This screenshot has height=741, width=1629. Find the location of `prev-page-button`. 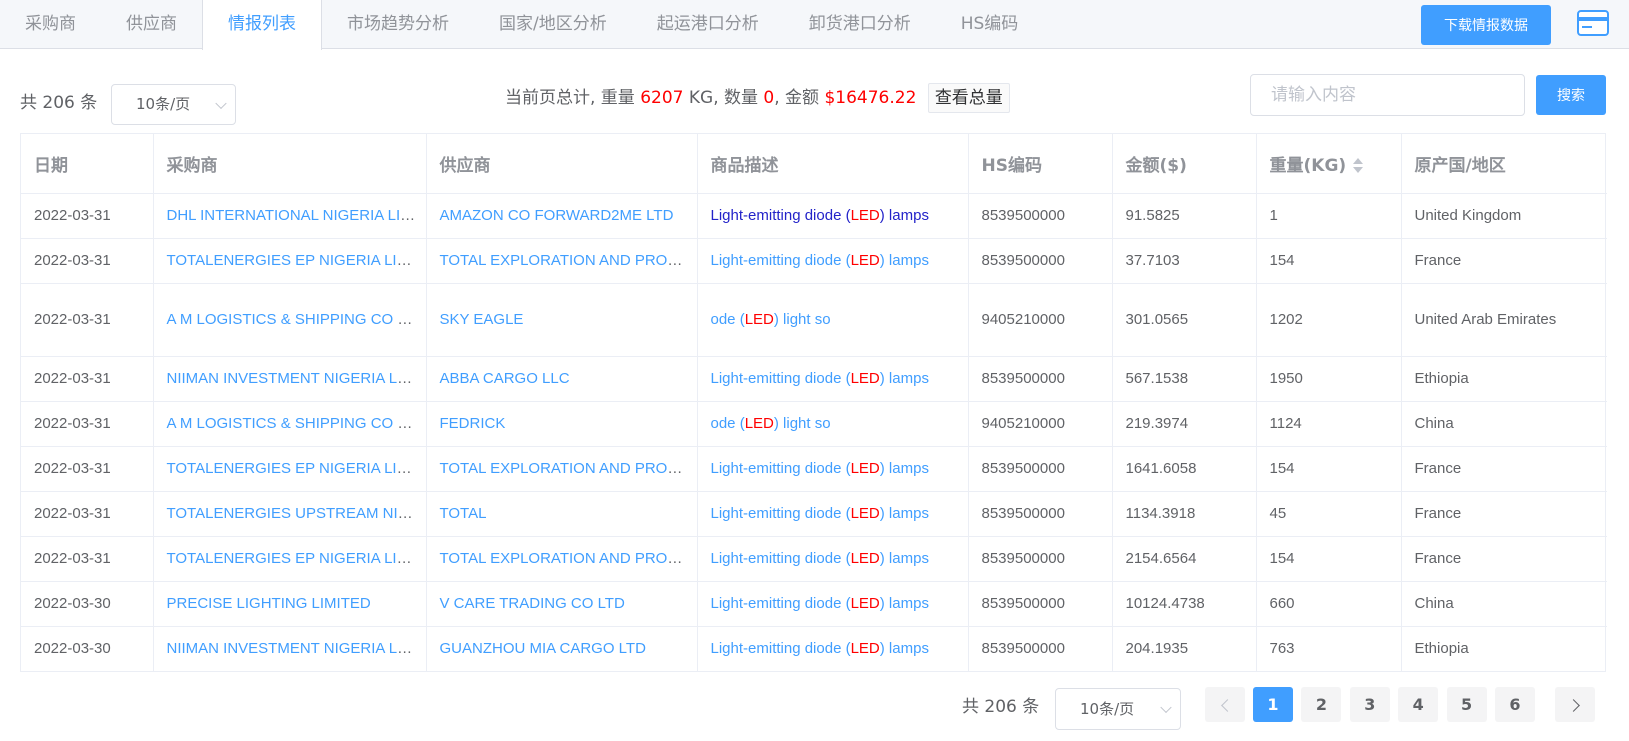

prev-page-button is located at coordinates (1225, 704).